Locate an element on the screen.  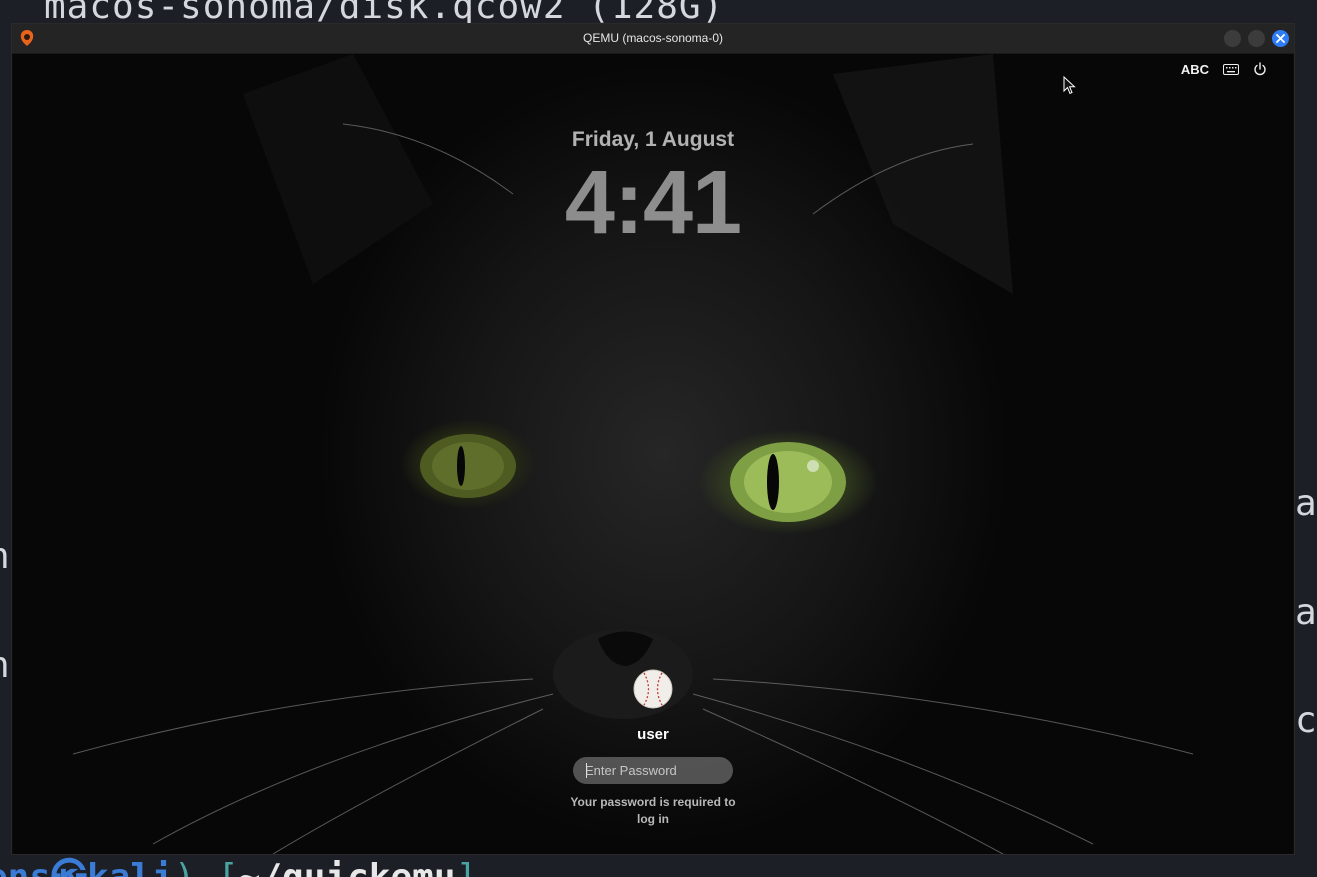
baseball-icon is located at coordinates (653, 689).